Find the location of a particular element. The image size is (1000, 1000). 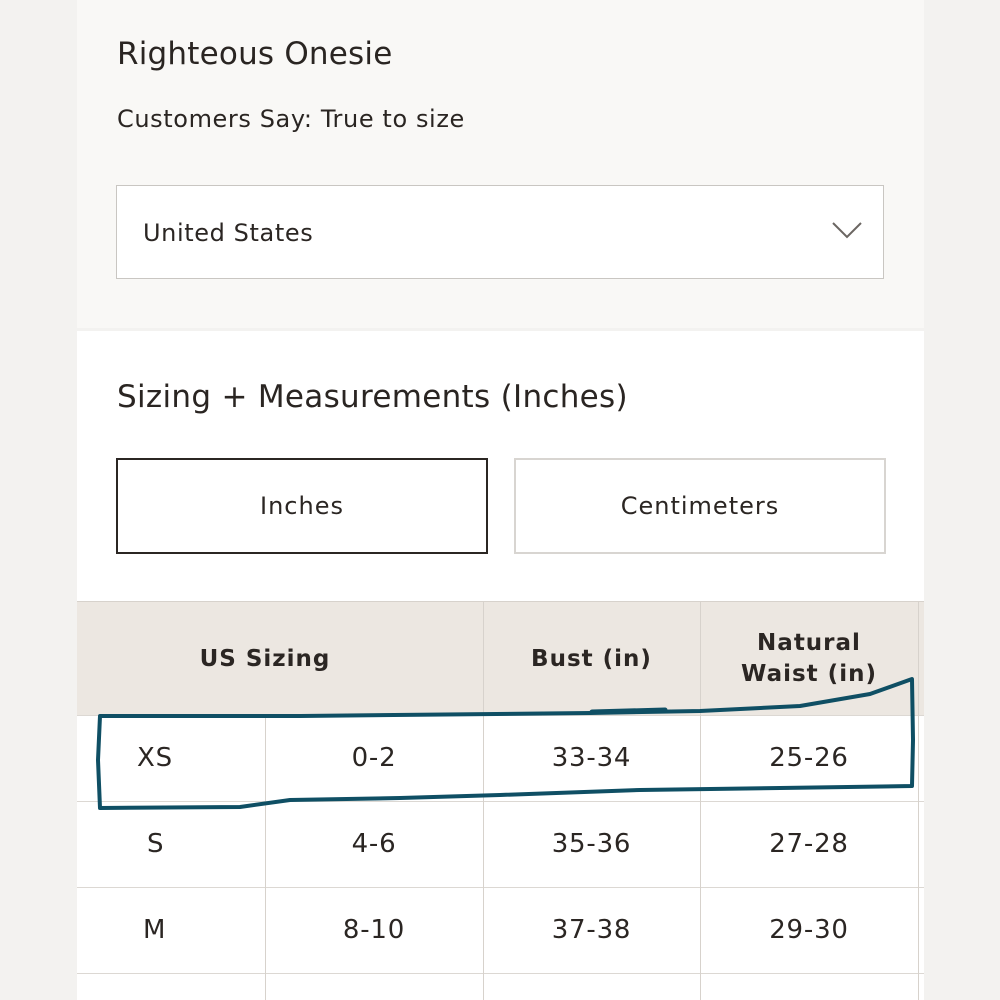

country-select-value: United States is located at coordinates (228, 233).